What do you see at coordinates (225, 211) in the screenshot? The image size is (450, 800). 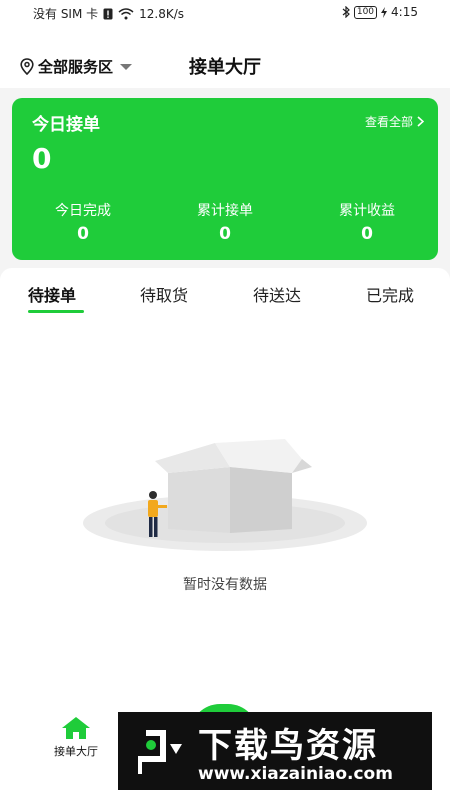 I see `stat-label: 累计接单` at bounding box center [225, 211].